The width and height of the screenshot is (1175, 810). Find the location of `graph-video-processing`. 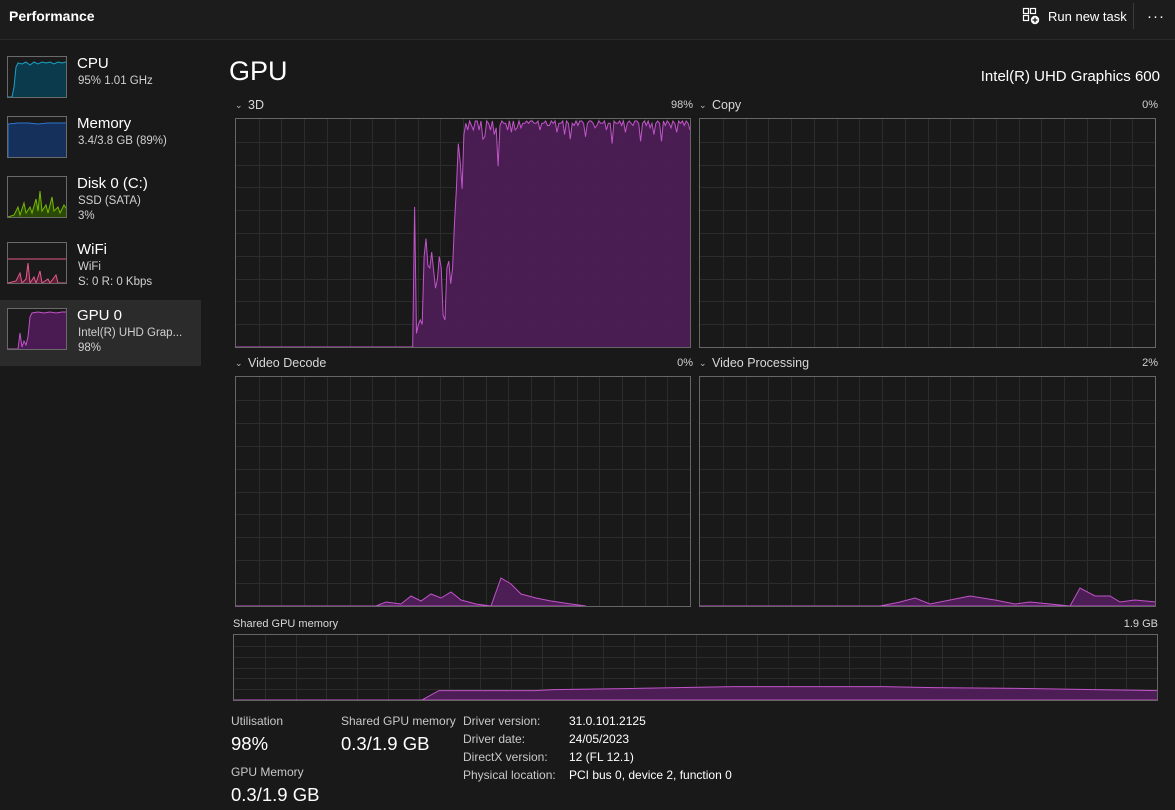

graph-video-processing is located at coordinates (927, 491).